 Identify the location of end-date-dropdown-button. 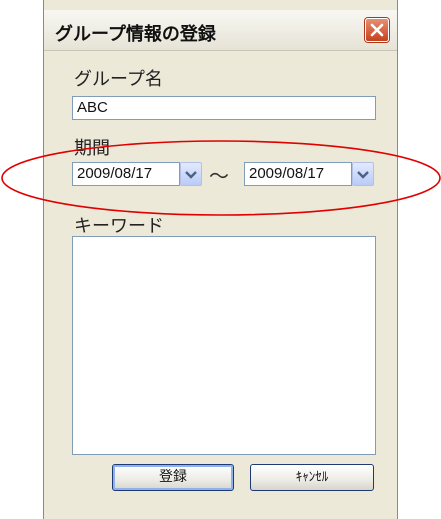
(363, 174).